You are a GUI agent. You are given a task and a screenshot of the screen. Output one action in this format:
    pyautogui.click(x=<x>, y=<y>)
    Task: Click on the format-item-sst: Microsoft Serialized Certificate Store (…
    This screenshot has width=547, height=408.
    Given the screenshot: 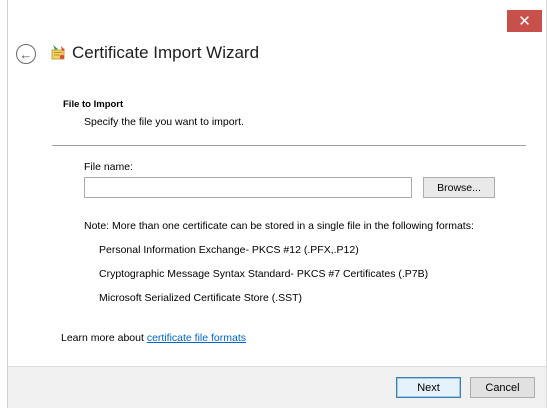 What is the action you would take?
    pyautogui.click(x=201, y=298)
    